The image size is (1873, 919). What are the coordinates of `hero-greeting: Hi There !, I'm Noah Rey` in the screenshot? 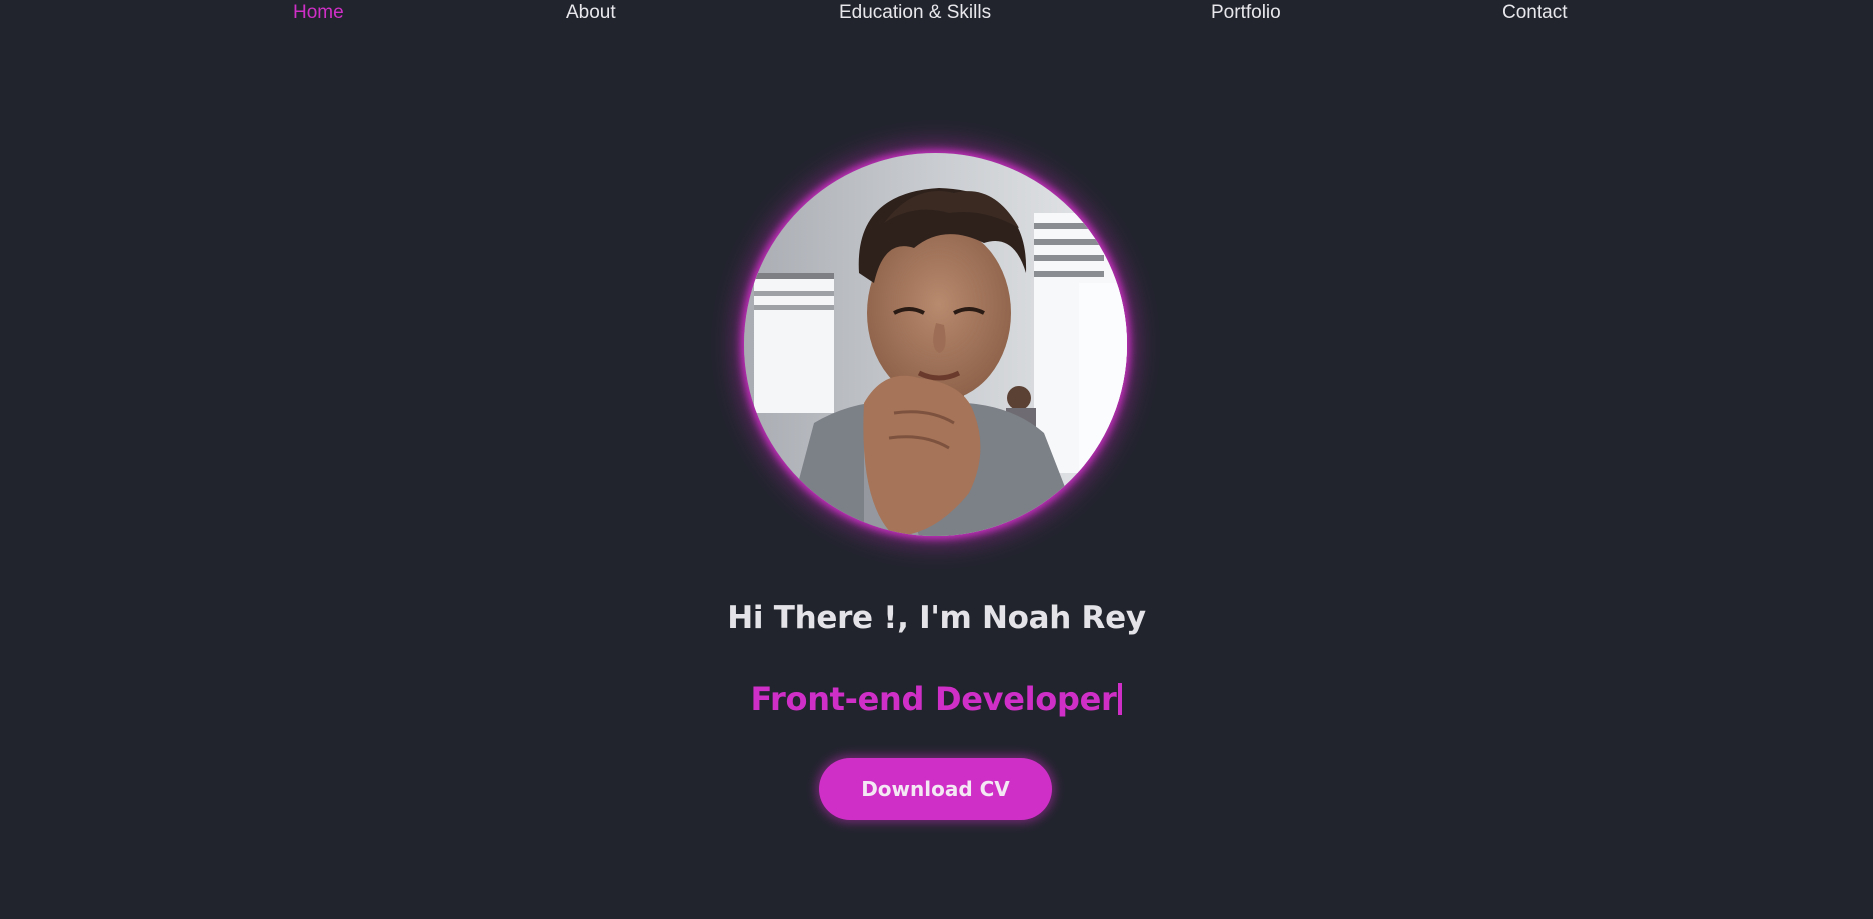 It's located at (936, 618).